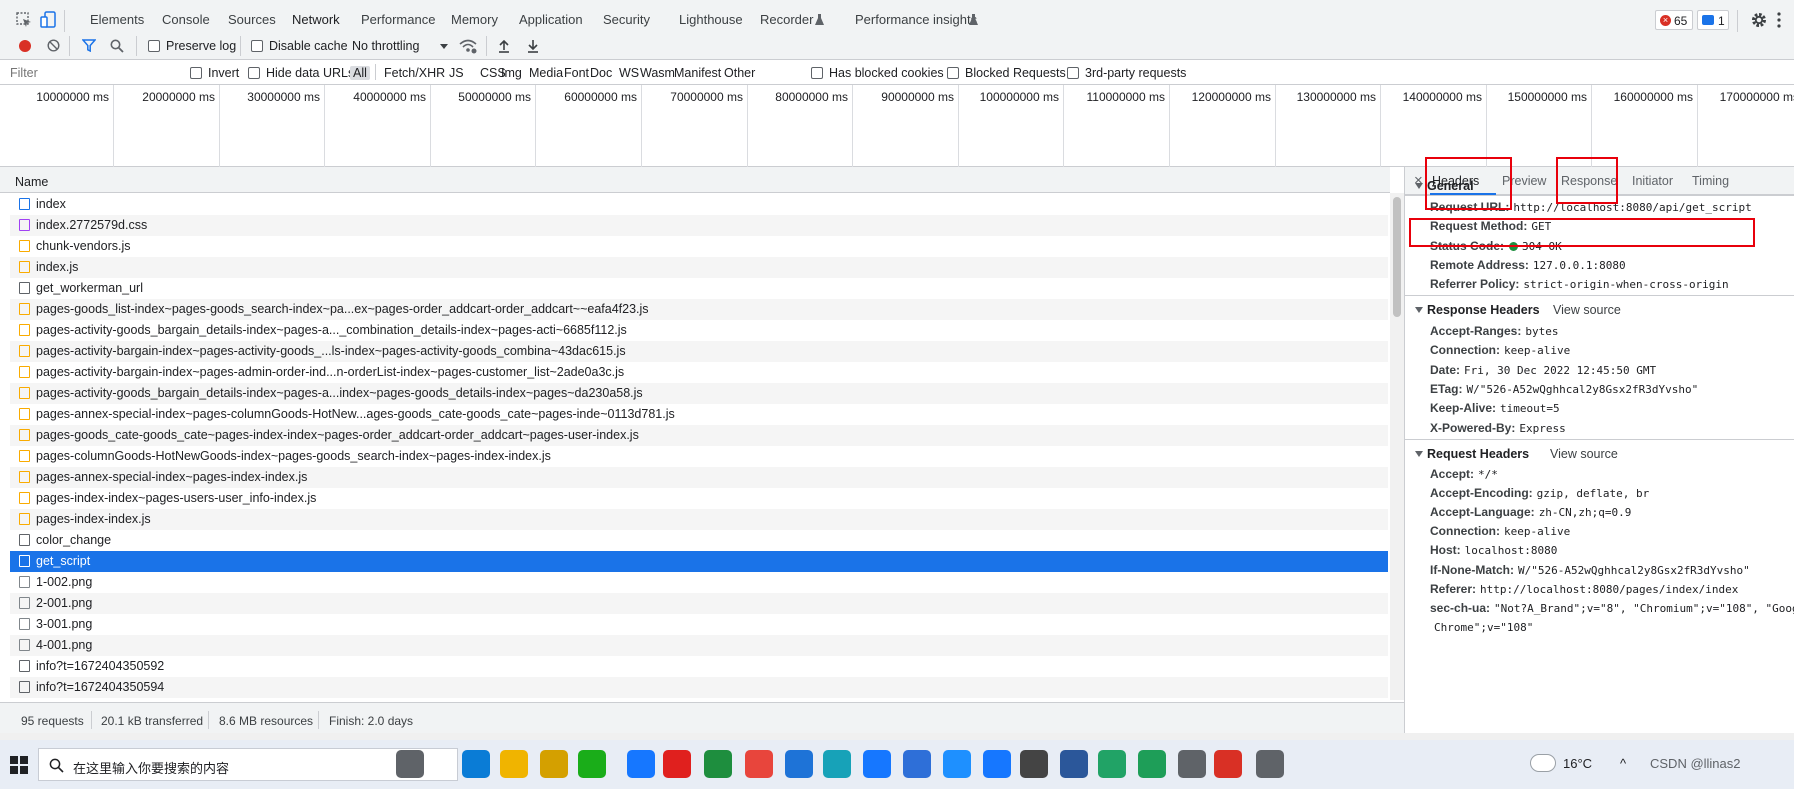 The width and height of the screenshot is (1794, 789). What do you see at coordinates (629, 73) in the screenshot?
I see `type-filter-ws: WS` at bounding box center [629, 73].